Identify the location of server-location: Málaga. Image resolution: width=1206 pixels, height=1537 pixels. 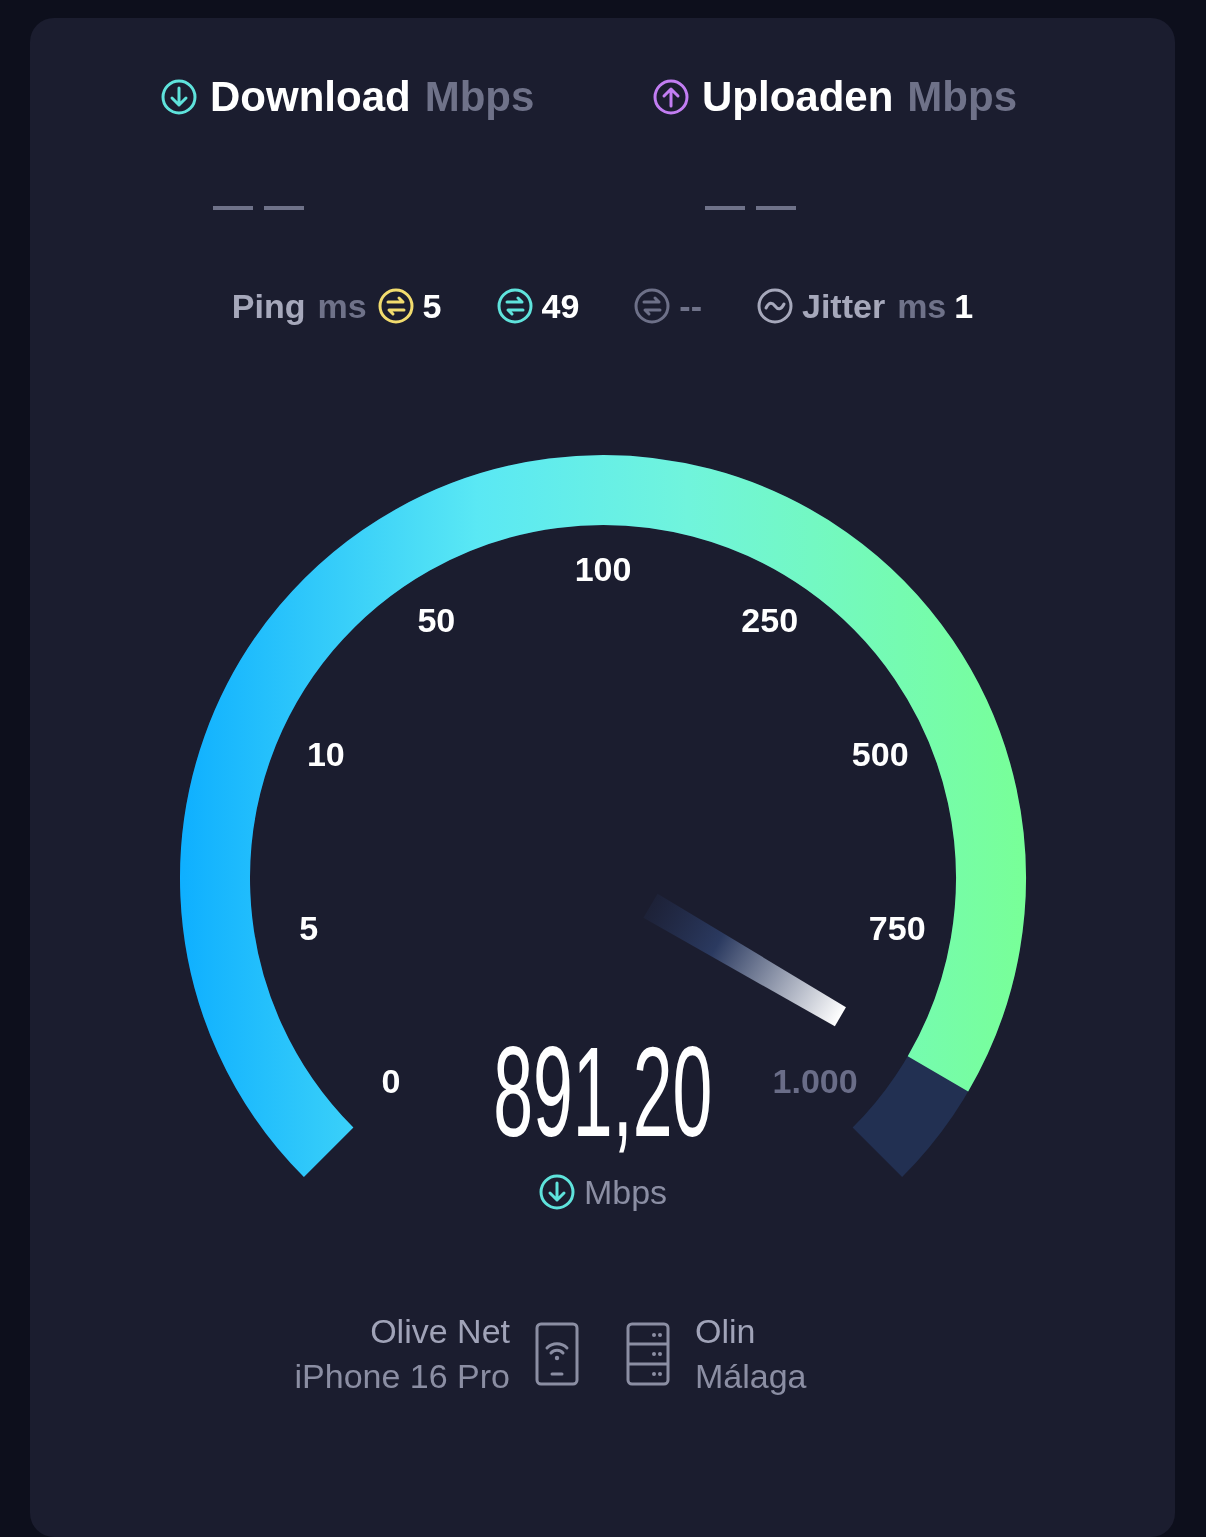
(751, 1376).